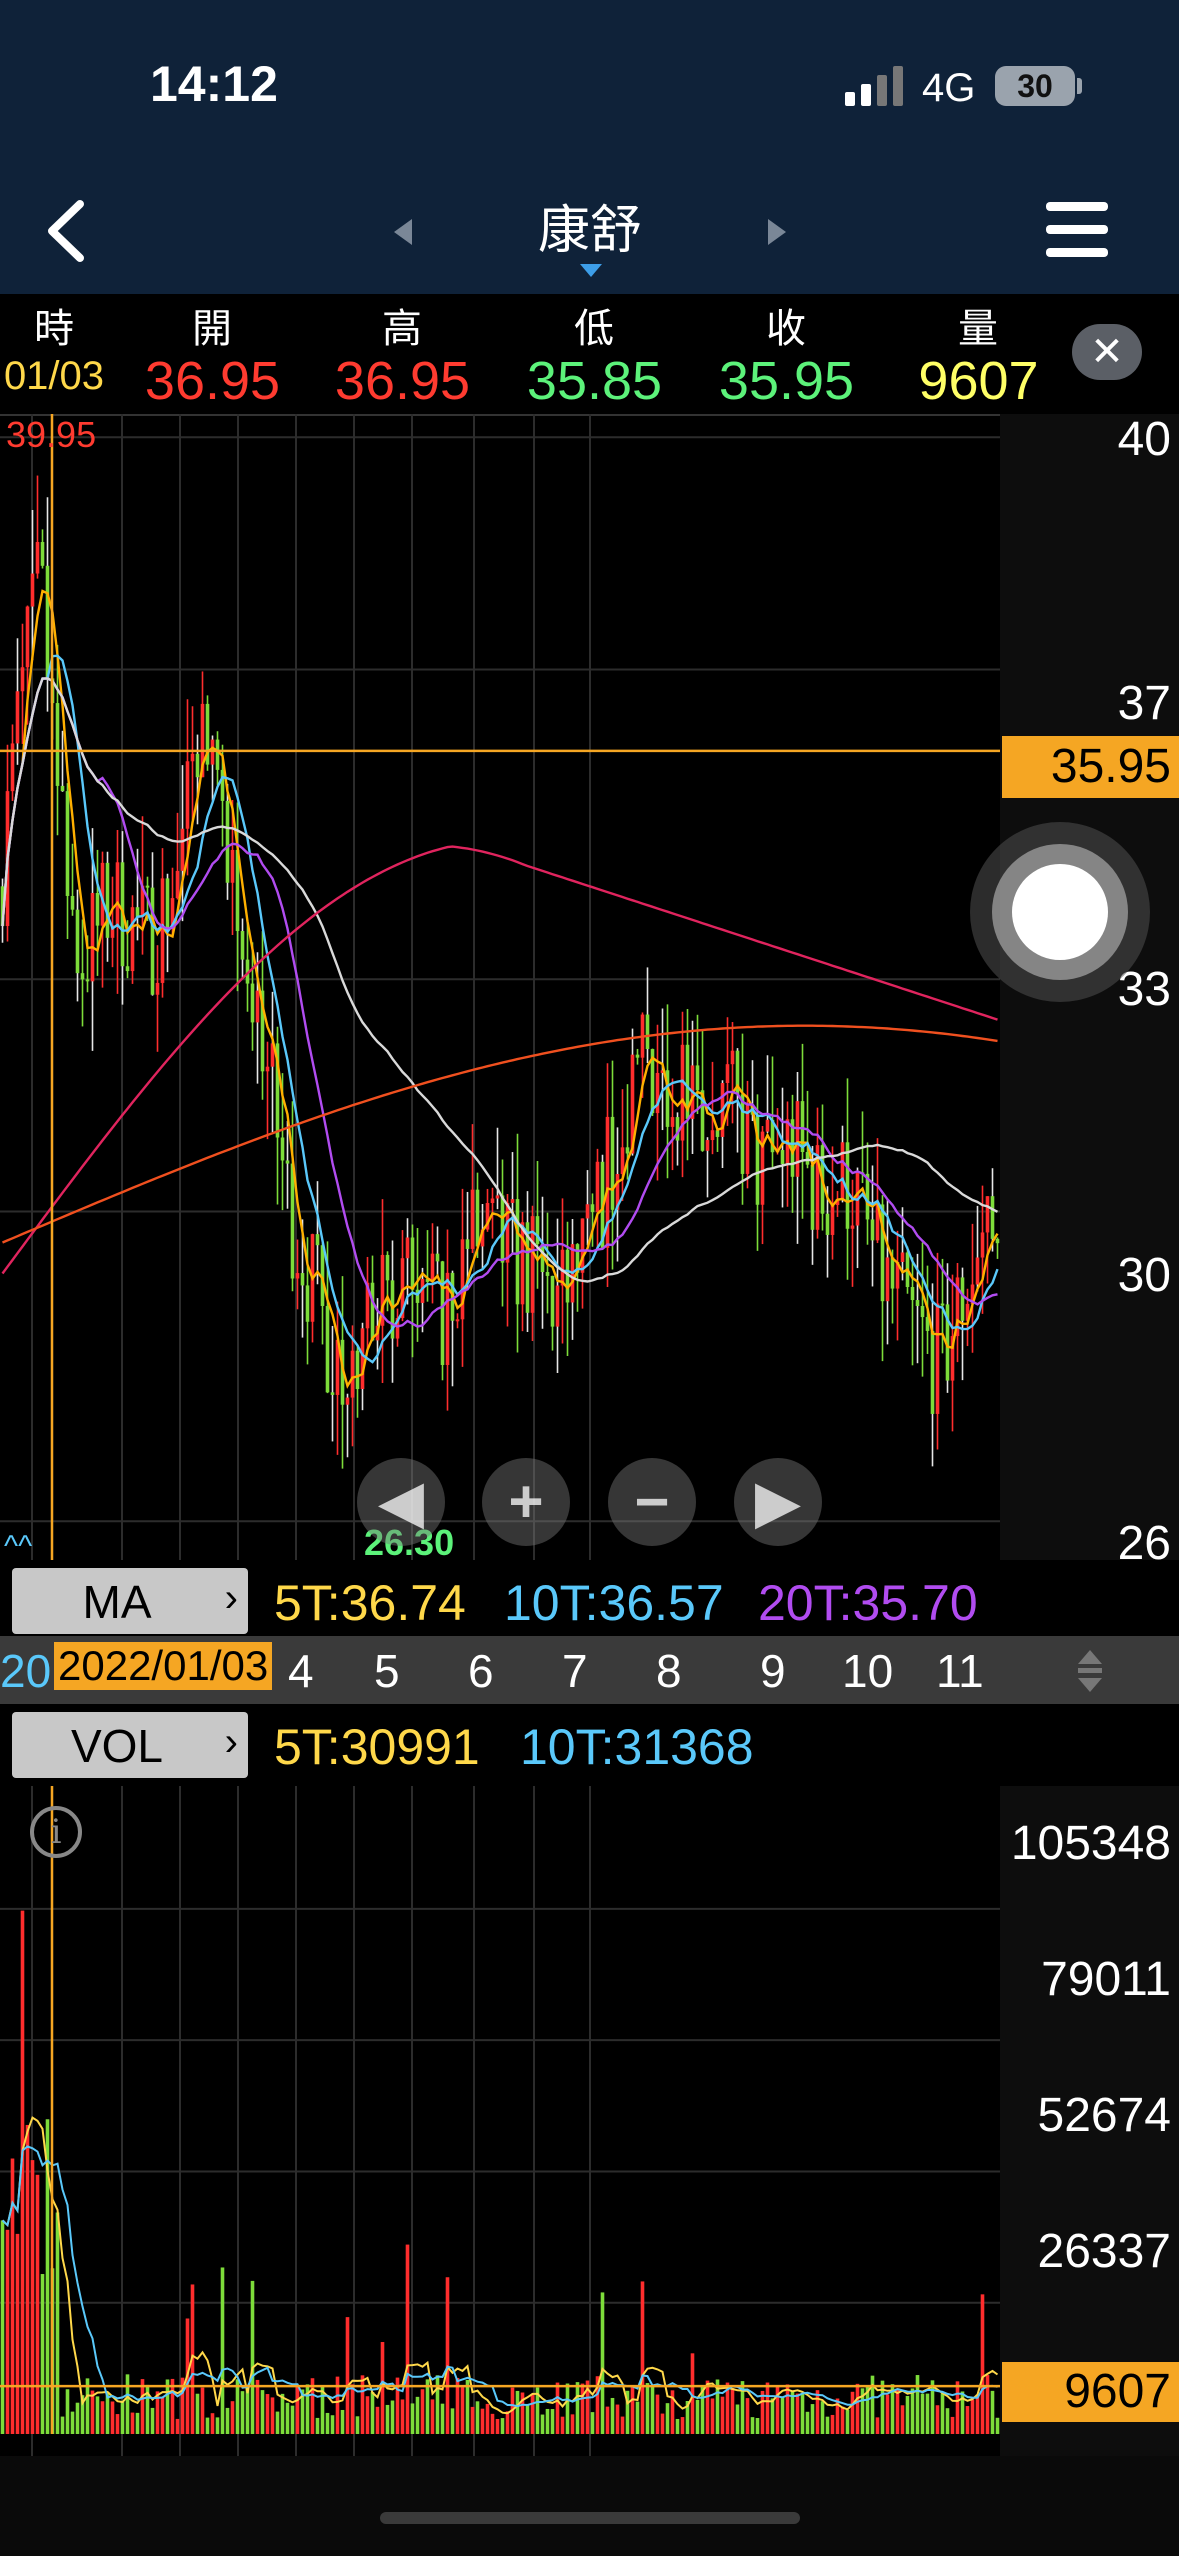 The height and width of the screenshot is (2556, 1179). What do you see at coordinates (1107, 352) in the screenshot?
I see `close-quote-button: ✕` at bounding box center [1107, 352].